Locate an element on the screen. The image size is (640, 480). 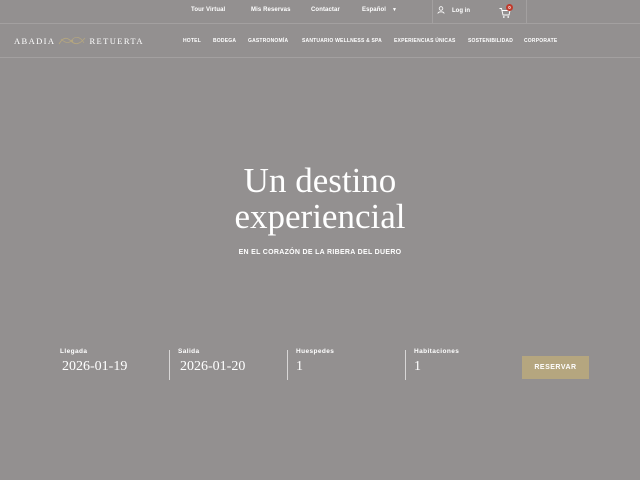
brand-name-right: RETUERTA is located at coordinates (116, 41).